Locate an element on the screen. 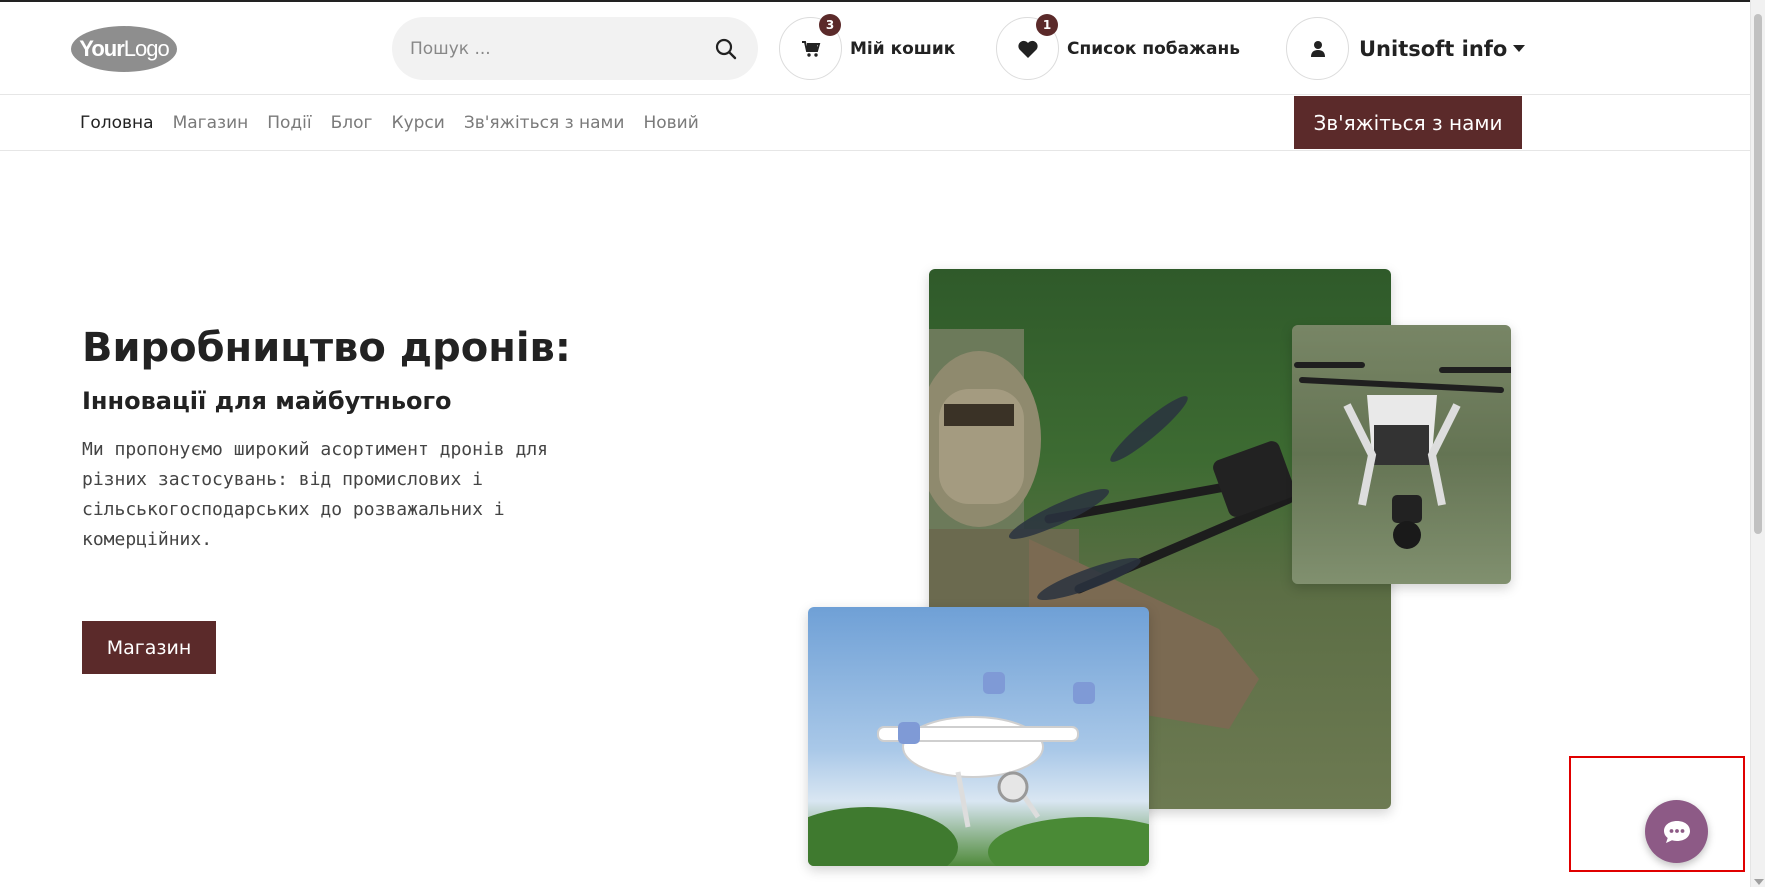 This screenshot has height=887, width=1765. logo-part-2: Logo is located at coordinates (146, 48).